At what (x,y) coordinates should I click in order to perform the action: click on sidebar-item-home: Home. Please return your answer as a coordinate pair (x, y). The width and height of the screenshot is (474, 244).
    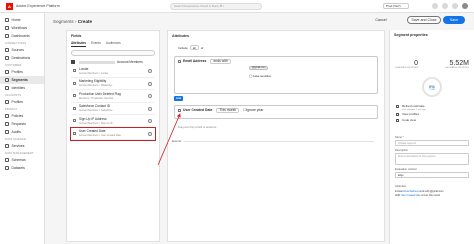
    Looking at the image, I should click on (22, 20).